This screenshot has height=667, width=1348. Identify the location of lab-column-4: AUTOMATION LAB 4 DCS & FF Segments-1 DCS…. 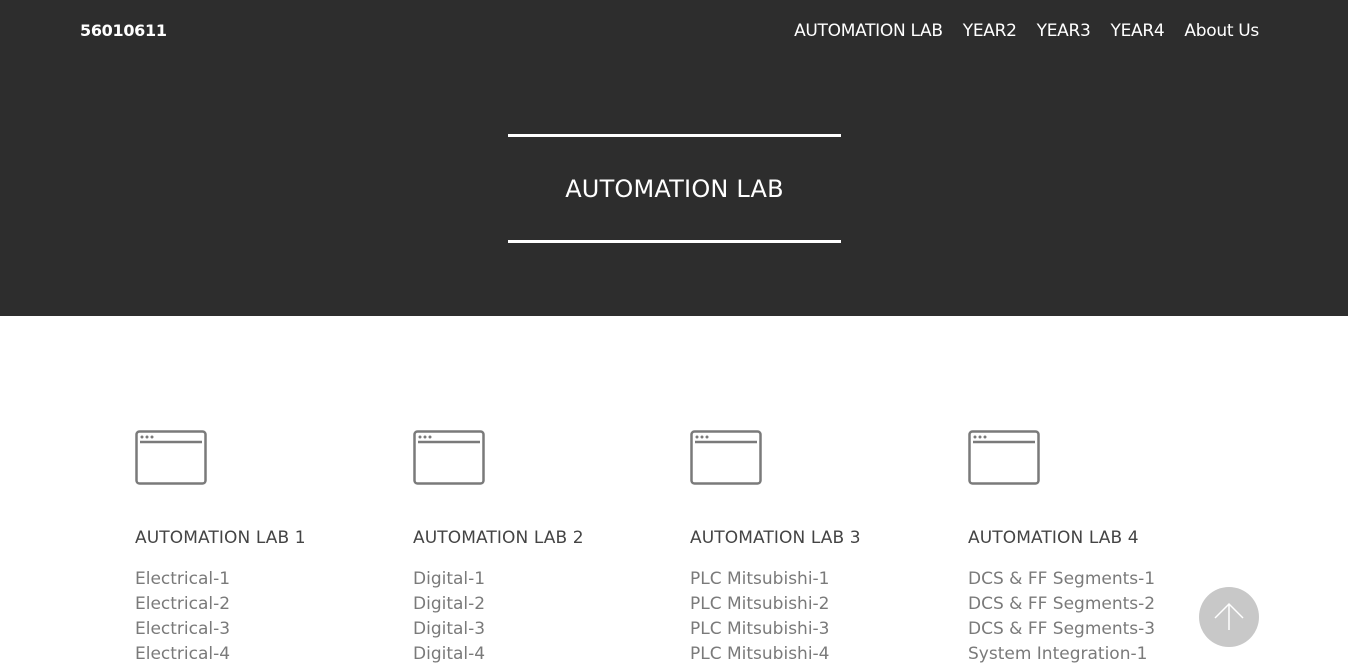
(1093, 548).